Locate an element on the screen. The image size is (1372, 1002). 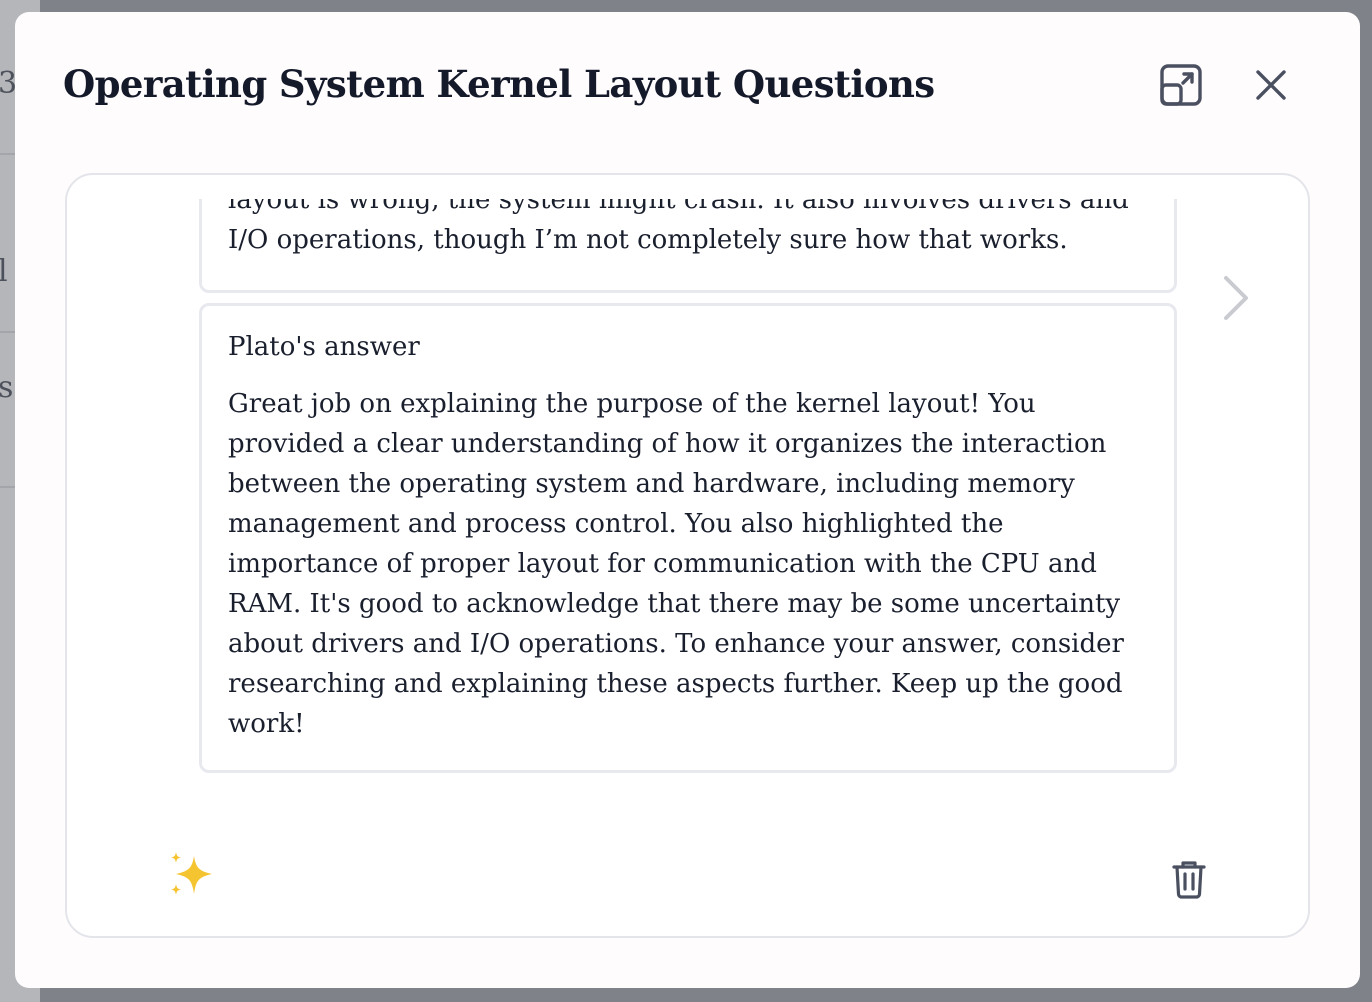
close-icon is located at coordinates (1271, 85).